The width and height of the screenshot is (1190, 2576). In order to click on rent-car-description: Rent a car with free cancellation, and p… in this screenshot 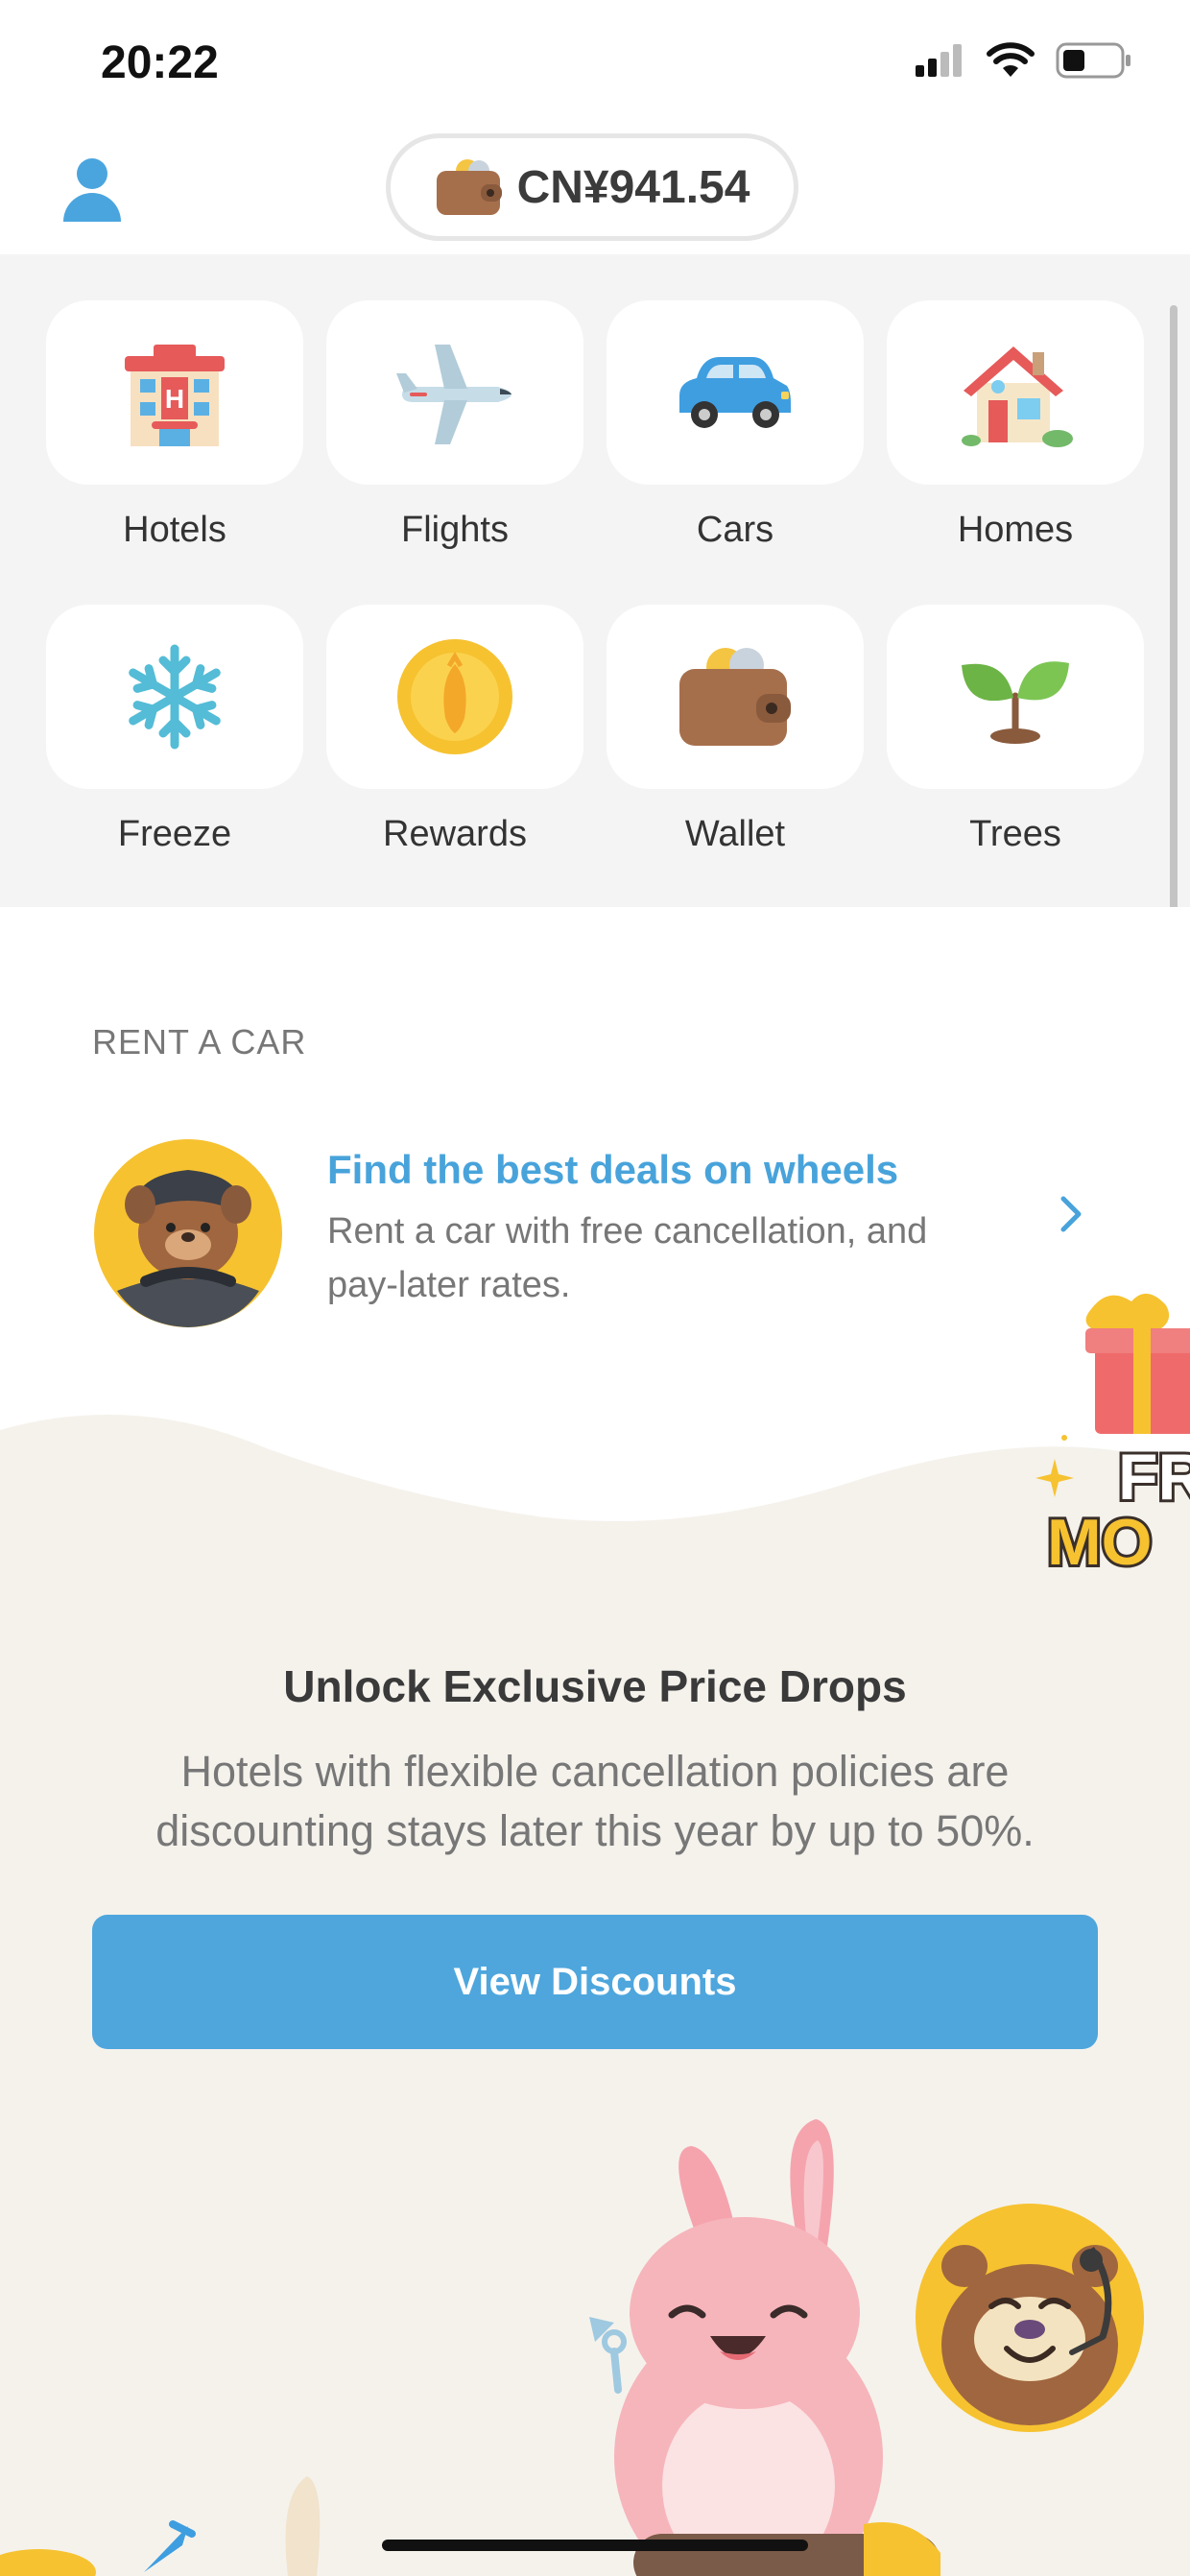, I will do `click(628, 1258)`.